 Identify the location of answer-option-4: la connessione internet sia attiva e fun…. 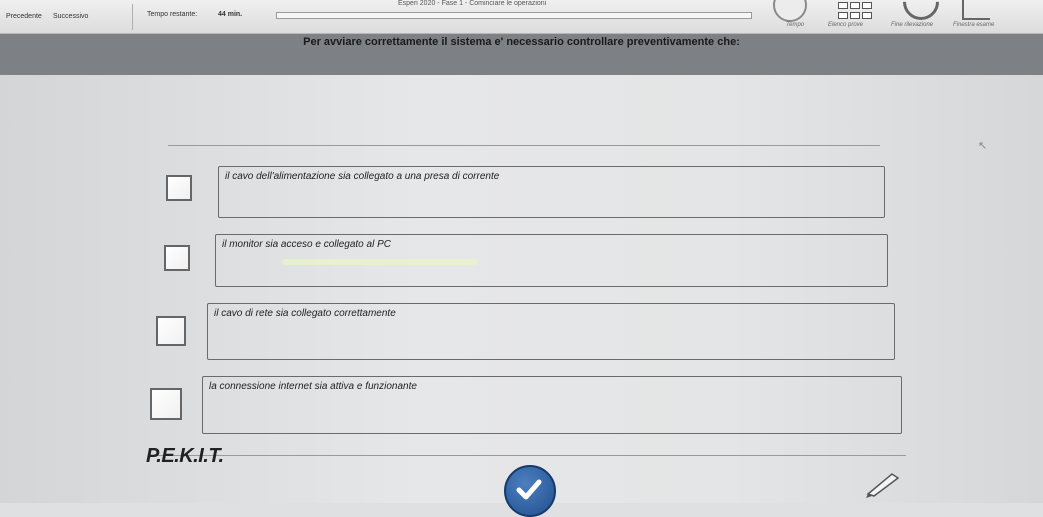
(552, 405).